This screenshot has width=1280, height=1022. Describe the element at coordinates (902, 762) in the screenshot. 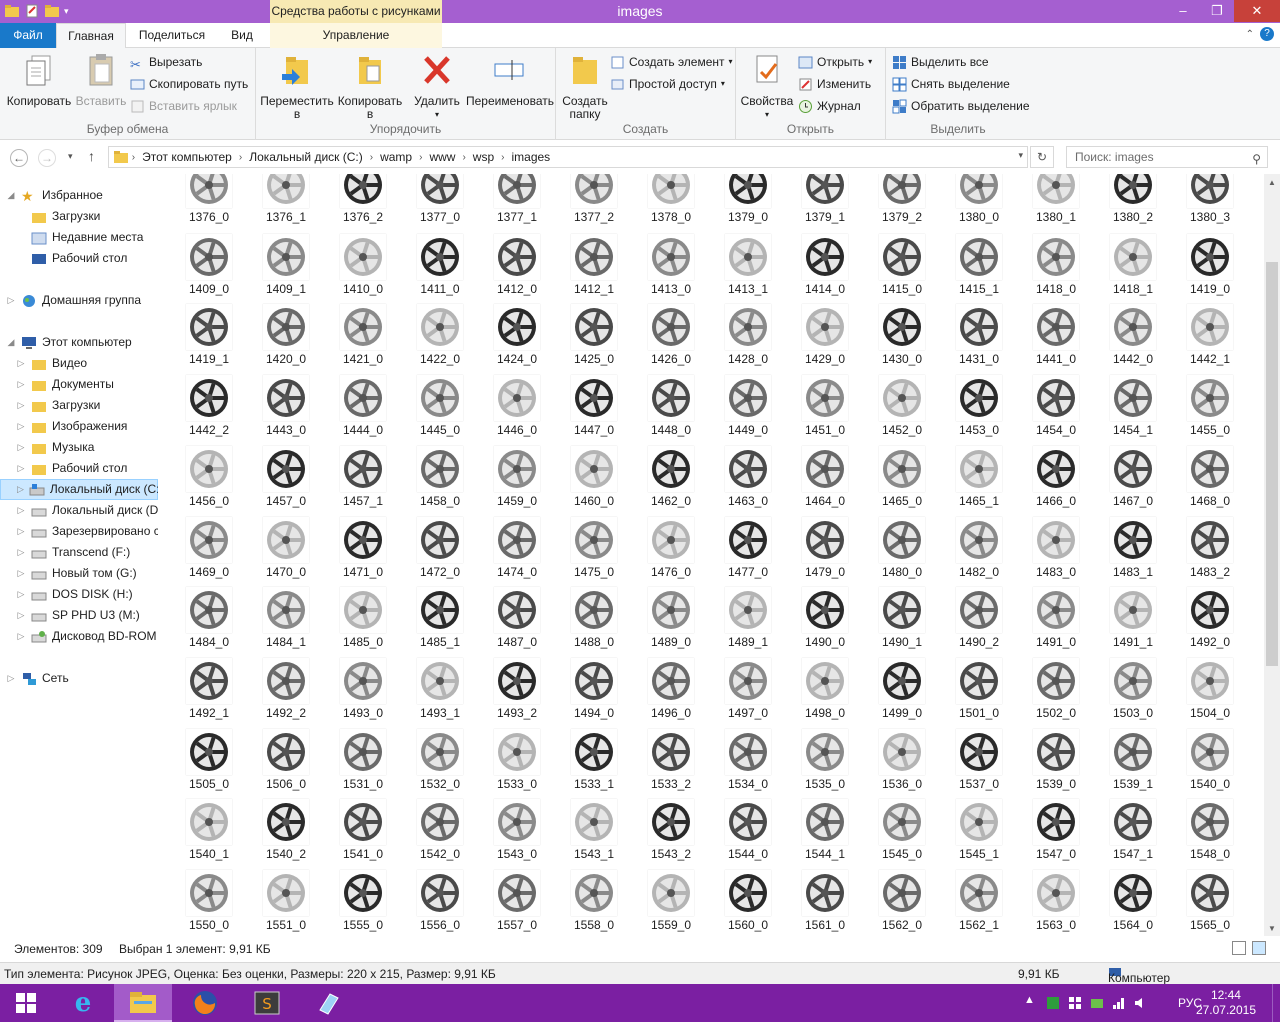

I see `file-thumbnail: 1536_0` at that location.